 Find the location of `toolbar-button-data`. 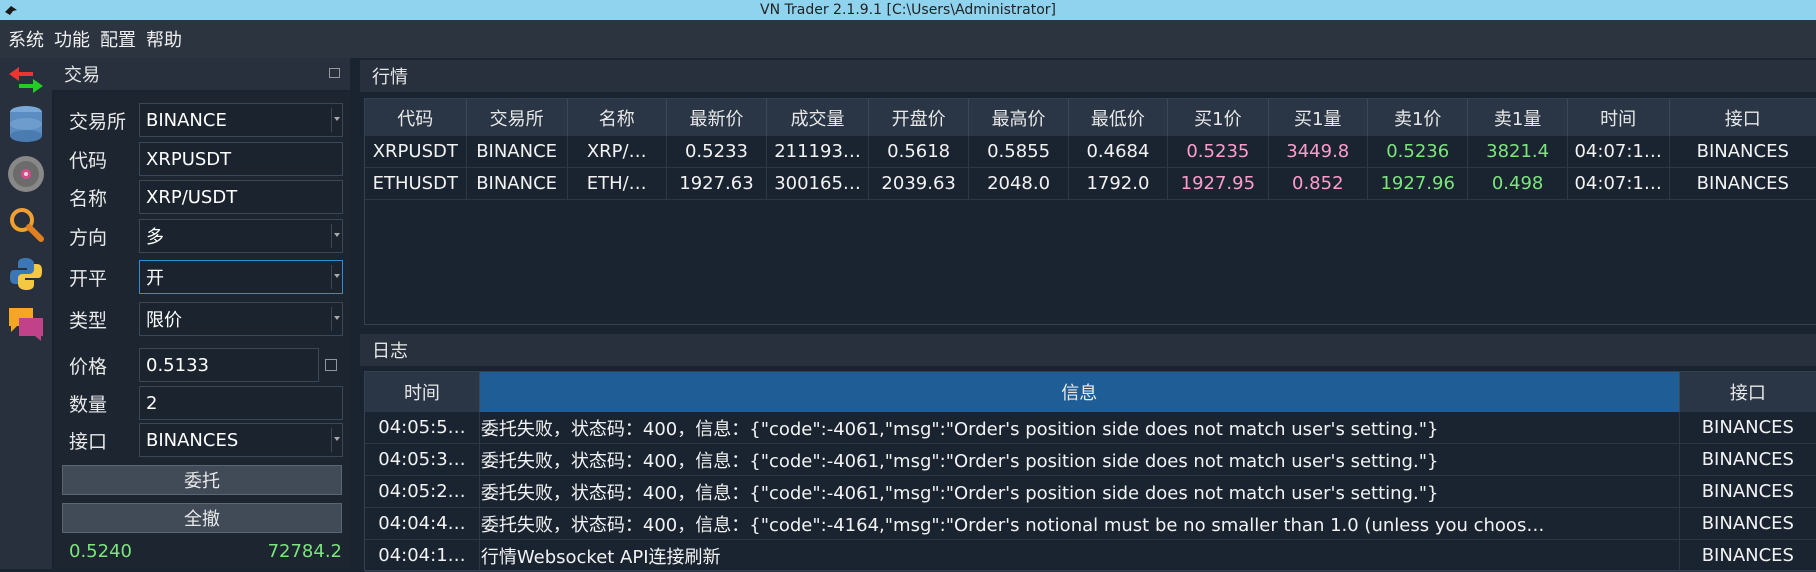

toolbar-button-data is located at coordinates (26, 124).